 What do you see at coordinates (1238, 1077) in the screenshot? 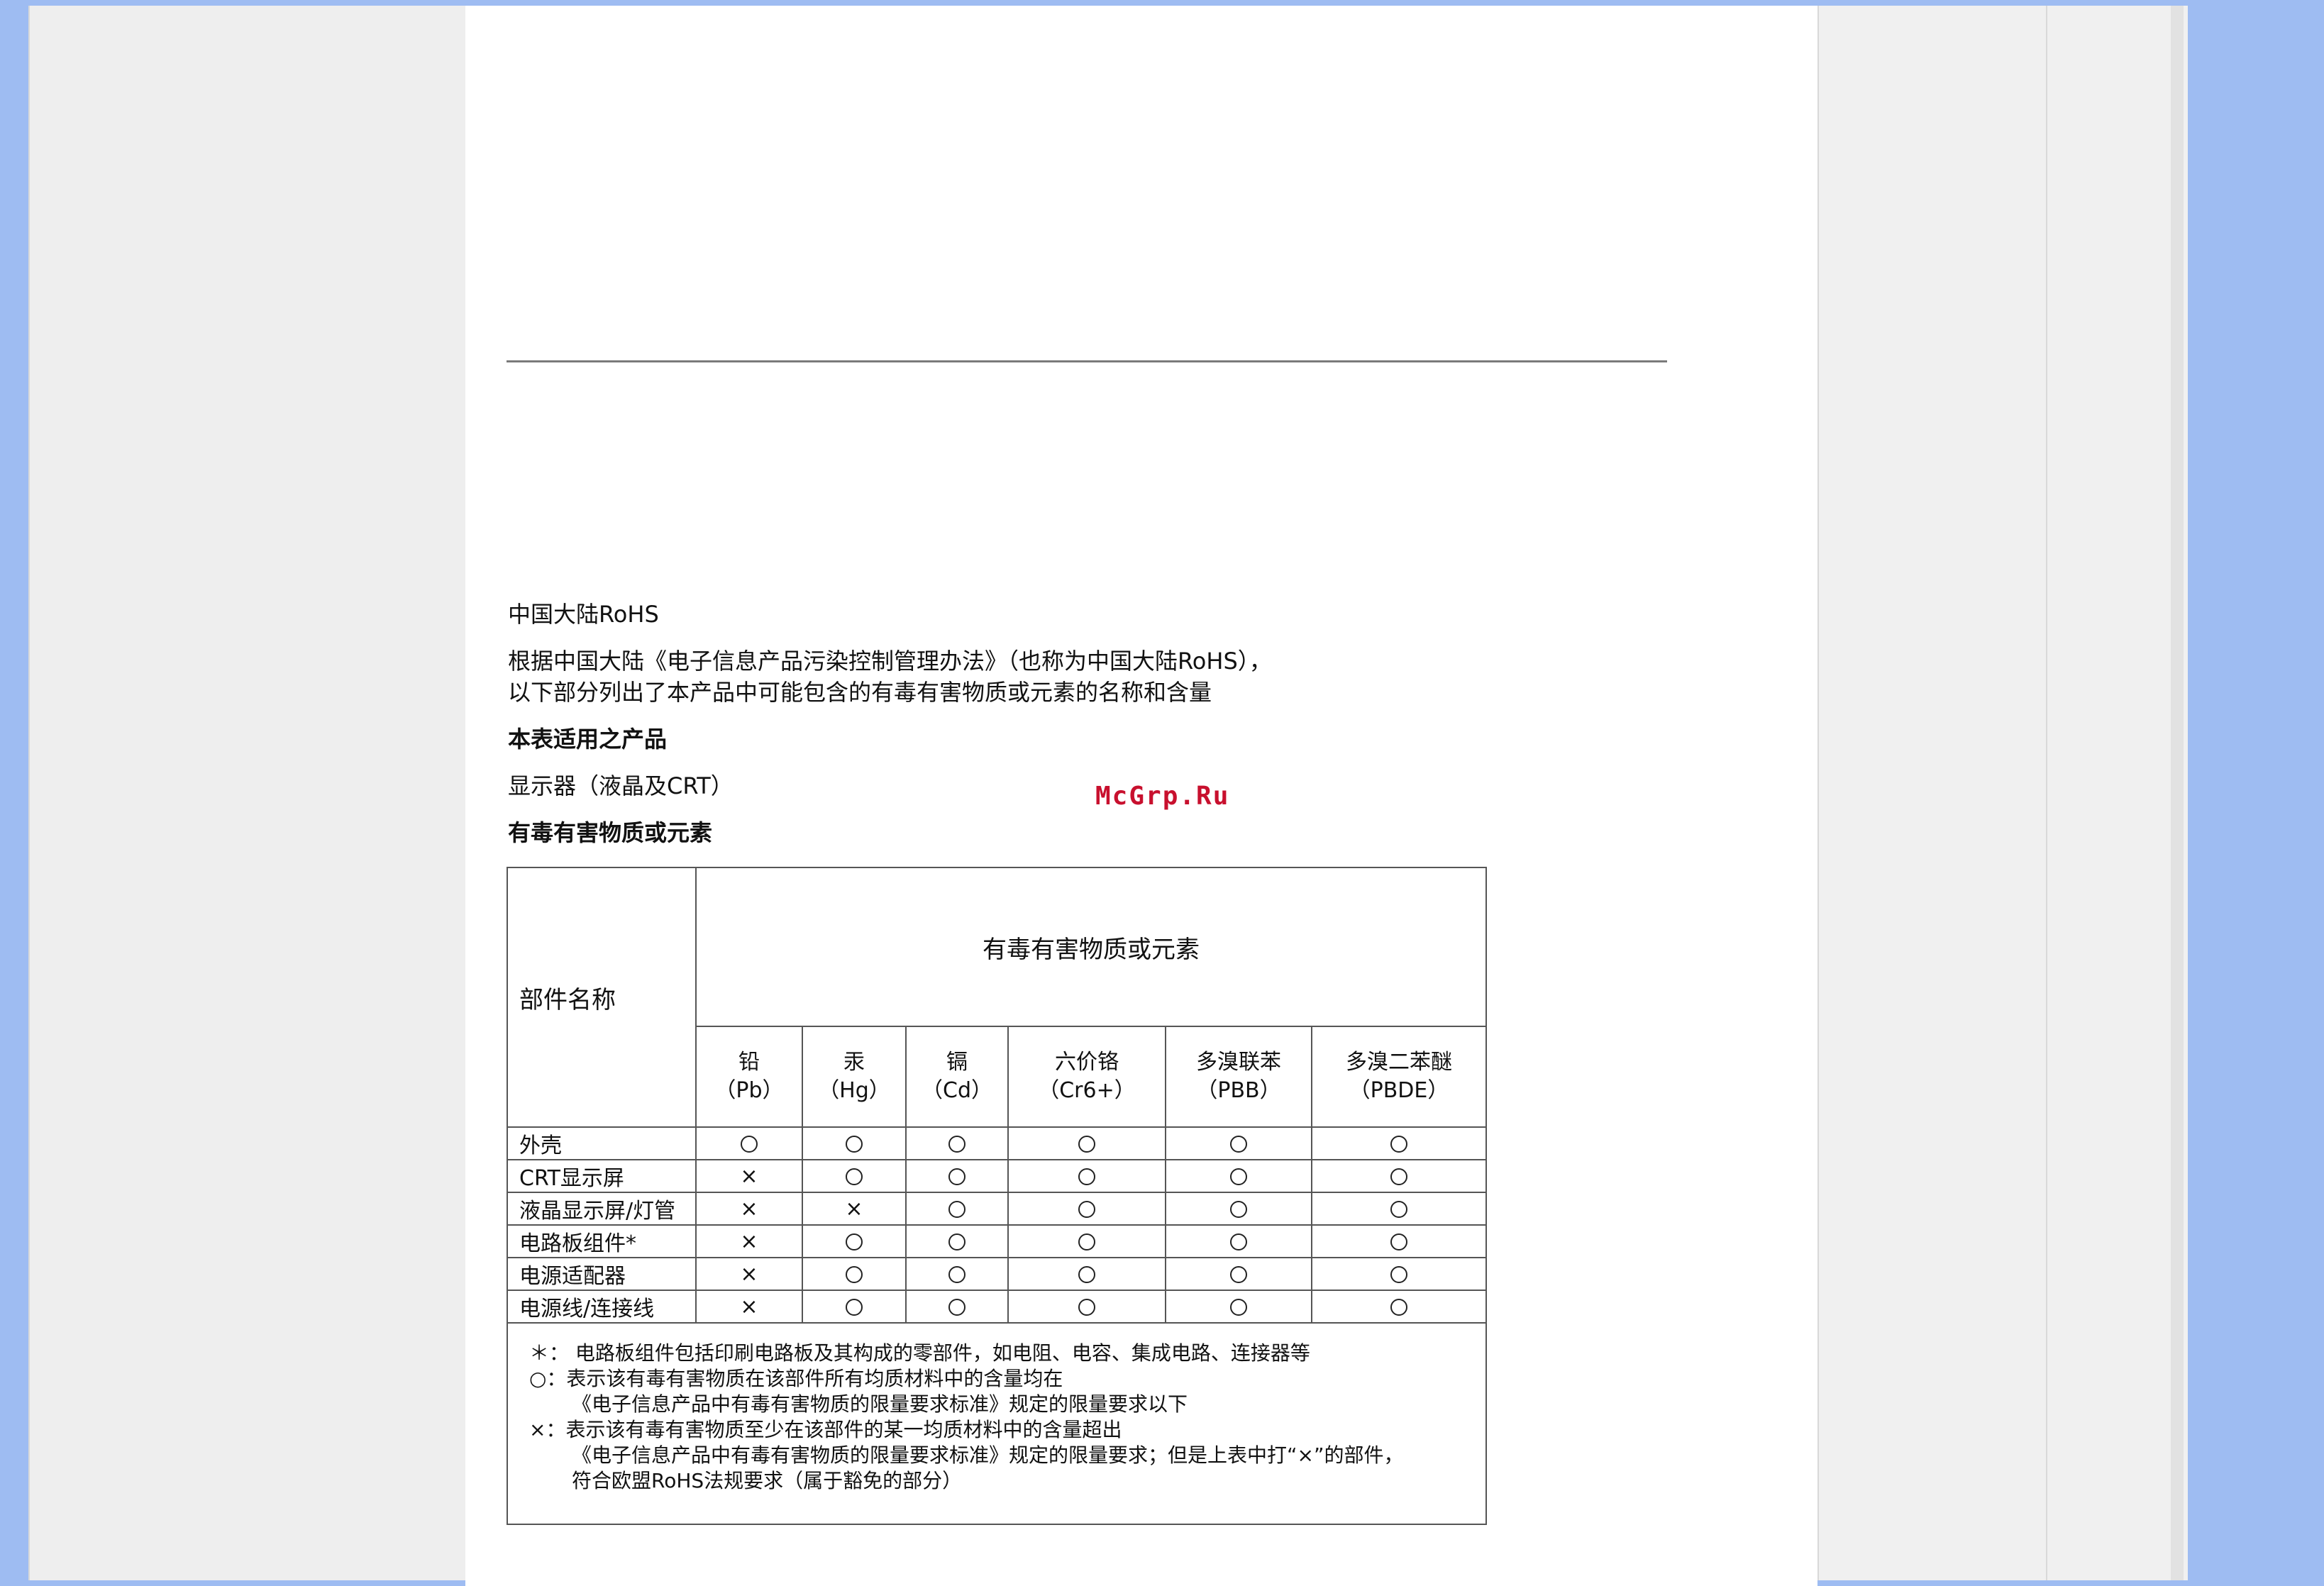
I see `substance-column-header: 多溴联苯 （PBB）` at bounding box center [1238, 1077].